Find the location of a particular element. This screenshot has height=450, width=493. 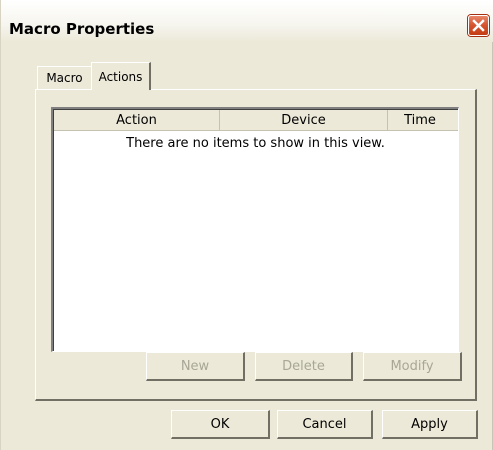

empty-list-message: There are no items to show in this view. is located at coordinates (255, 143).